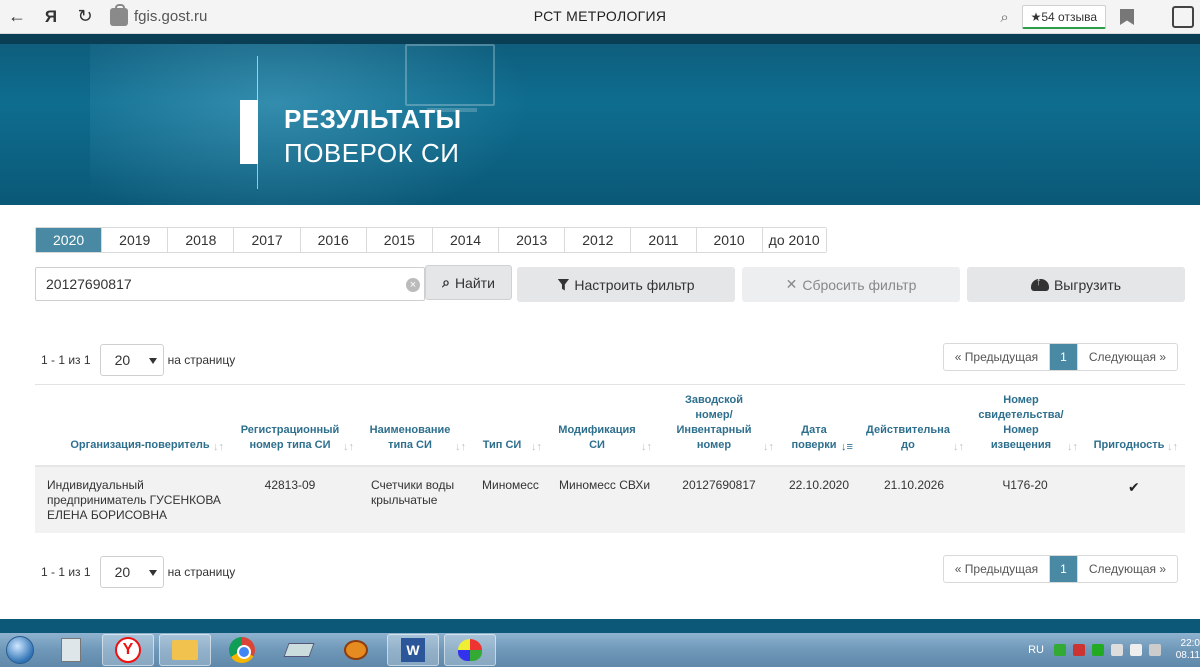 The height and width of the screenshot is (667, 1200). I want to click on cell-type-name: Счетчики воды крыльчатые, so click(413, 492).